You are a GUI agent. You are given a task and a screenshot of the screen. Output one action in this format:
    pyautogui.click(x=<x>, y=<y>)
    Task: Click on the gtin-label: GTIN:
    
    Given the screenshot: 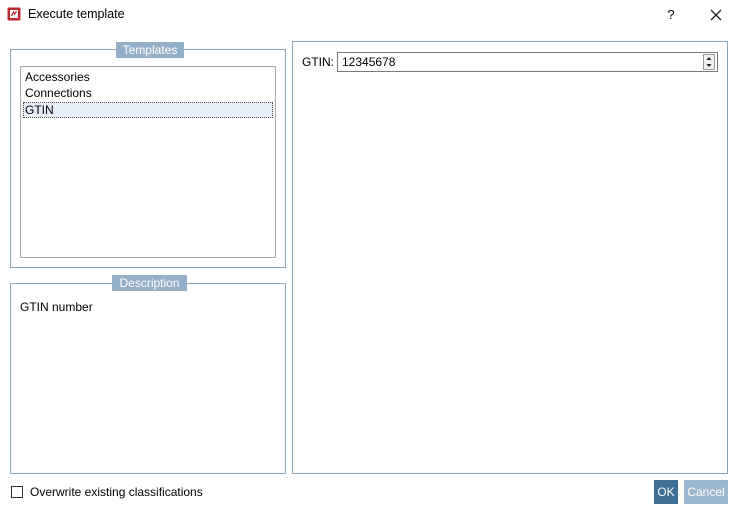 What is the action you would take?
    pyautogui.click(x=318, y=62)
    